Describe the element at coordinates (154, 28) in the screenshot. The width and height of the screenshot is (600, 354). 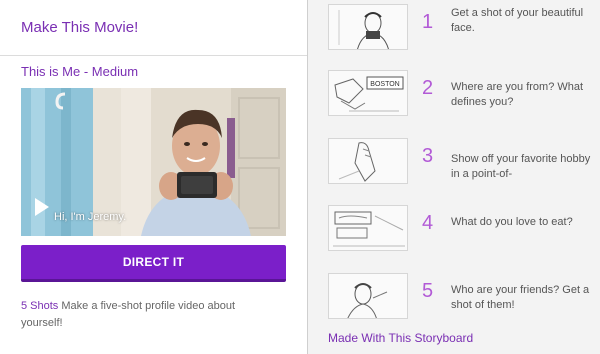
I see `panel-header: Make This Movie!` at that location.